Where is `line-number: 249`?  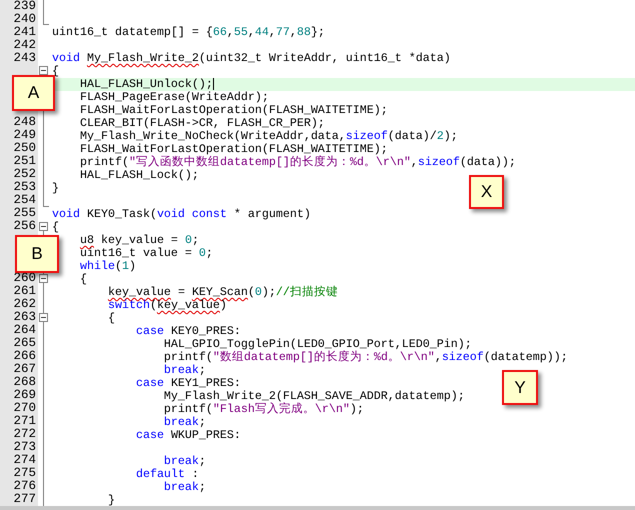 line-number: 249 is located at coordinates (24, 135).